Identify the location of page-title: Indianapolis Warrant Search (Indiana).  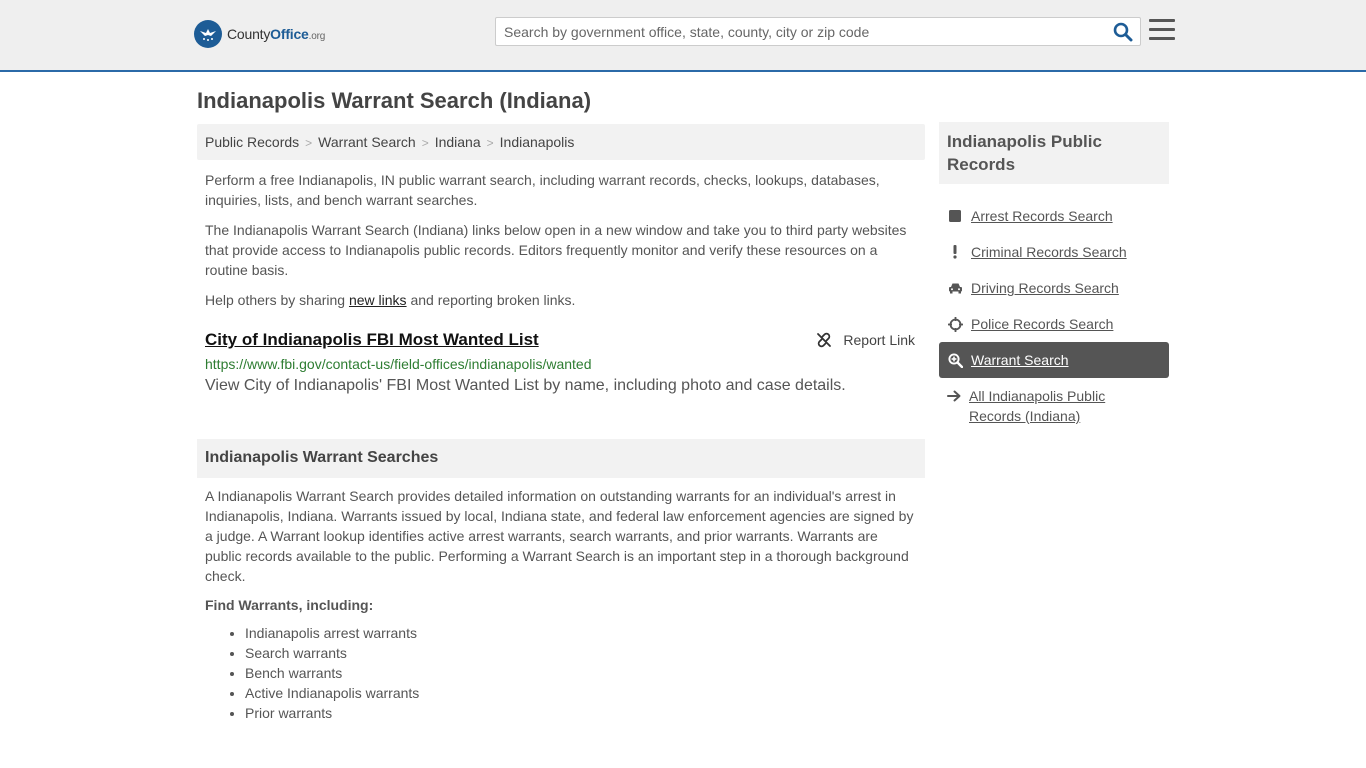
(394, 100).